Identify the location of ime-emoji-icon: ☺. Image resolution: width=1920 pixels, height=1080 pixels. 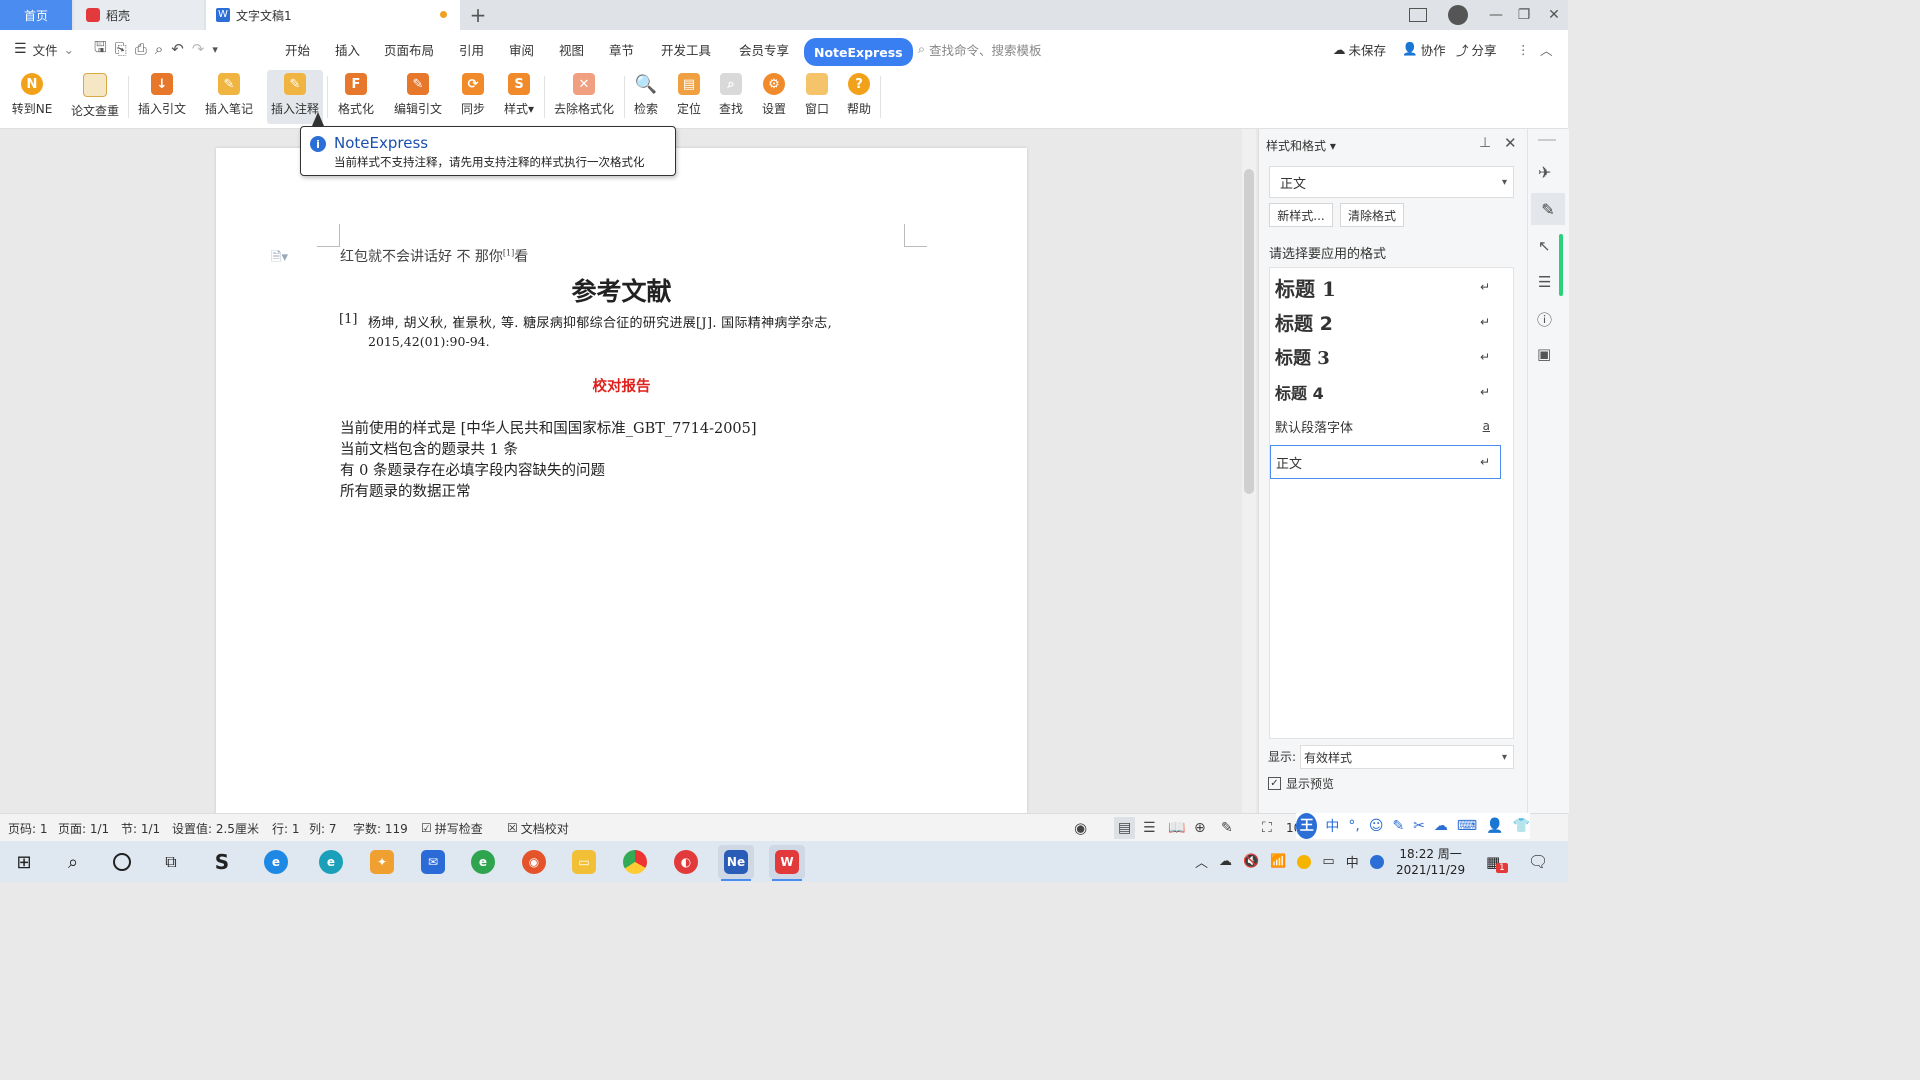
(1376, 826).